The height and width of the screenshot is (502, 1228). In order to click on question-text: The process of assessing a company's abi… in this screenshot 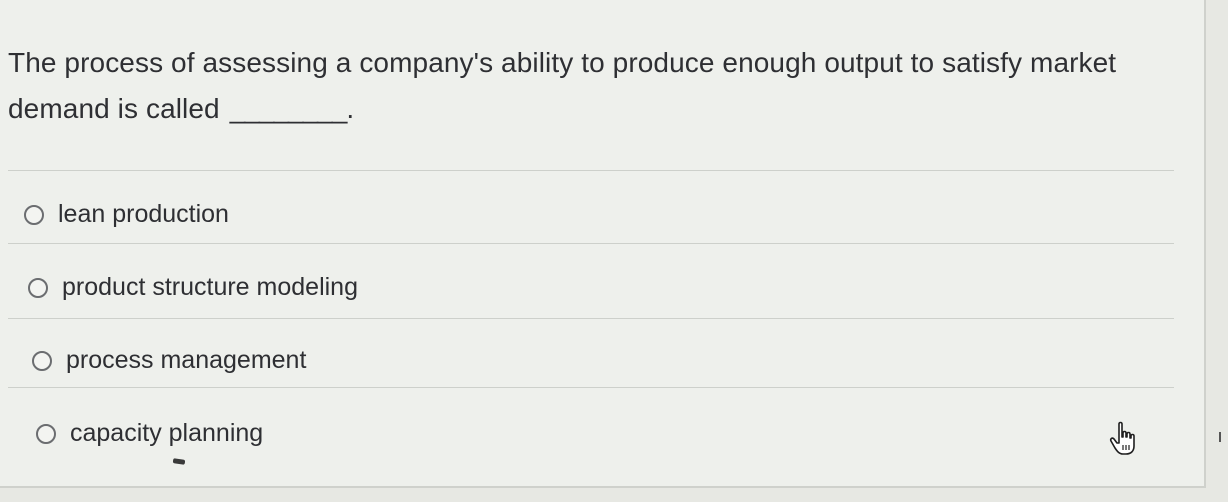, I will do `click(562, 85)`.